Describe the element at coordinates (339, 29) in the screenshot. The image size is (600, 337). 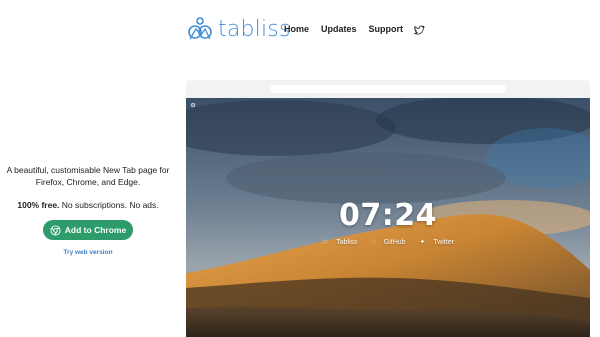
I see `nav-updates: Updates` at that location.